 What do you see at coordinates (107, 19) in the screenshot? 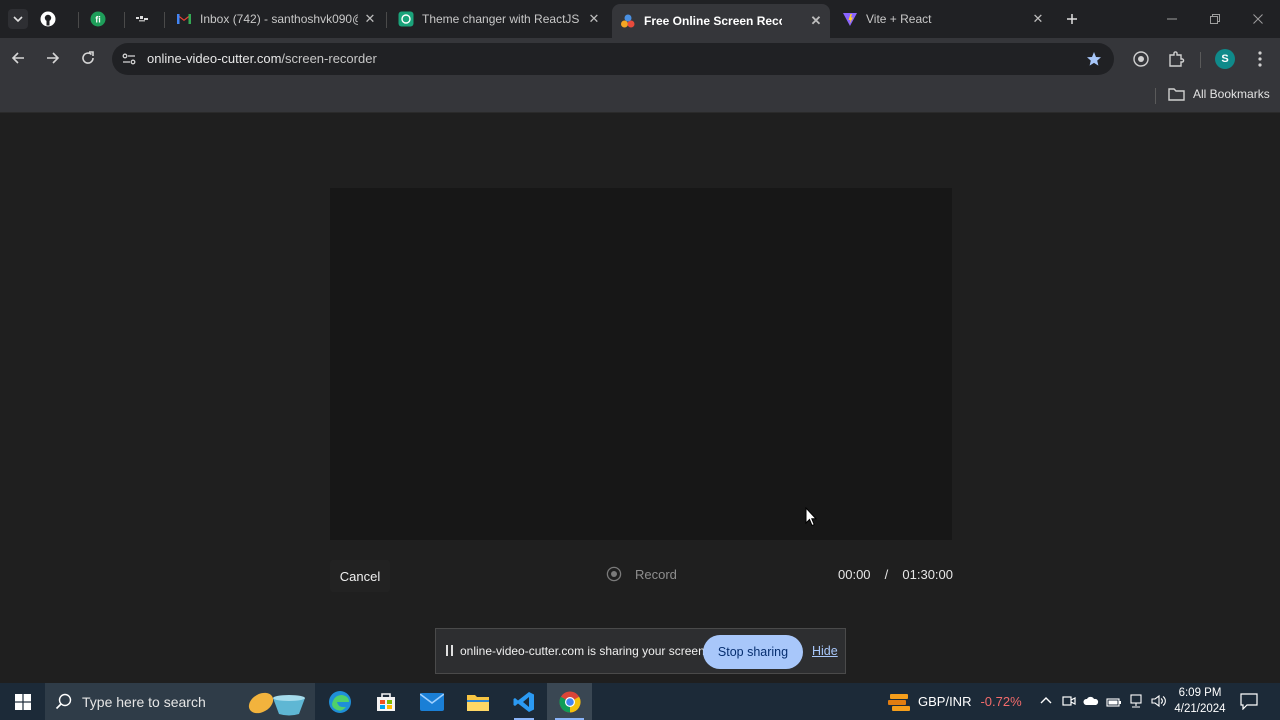
I see `tab-green-app: fi` at bounding box center [107, 19].